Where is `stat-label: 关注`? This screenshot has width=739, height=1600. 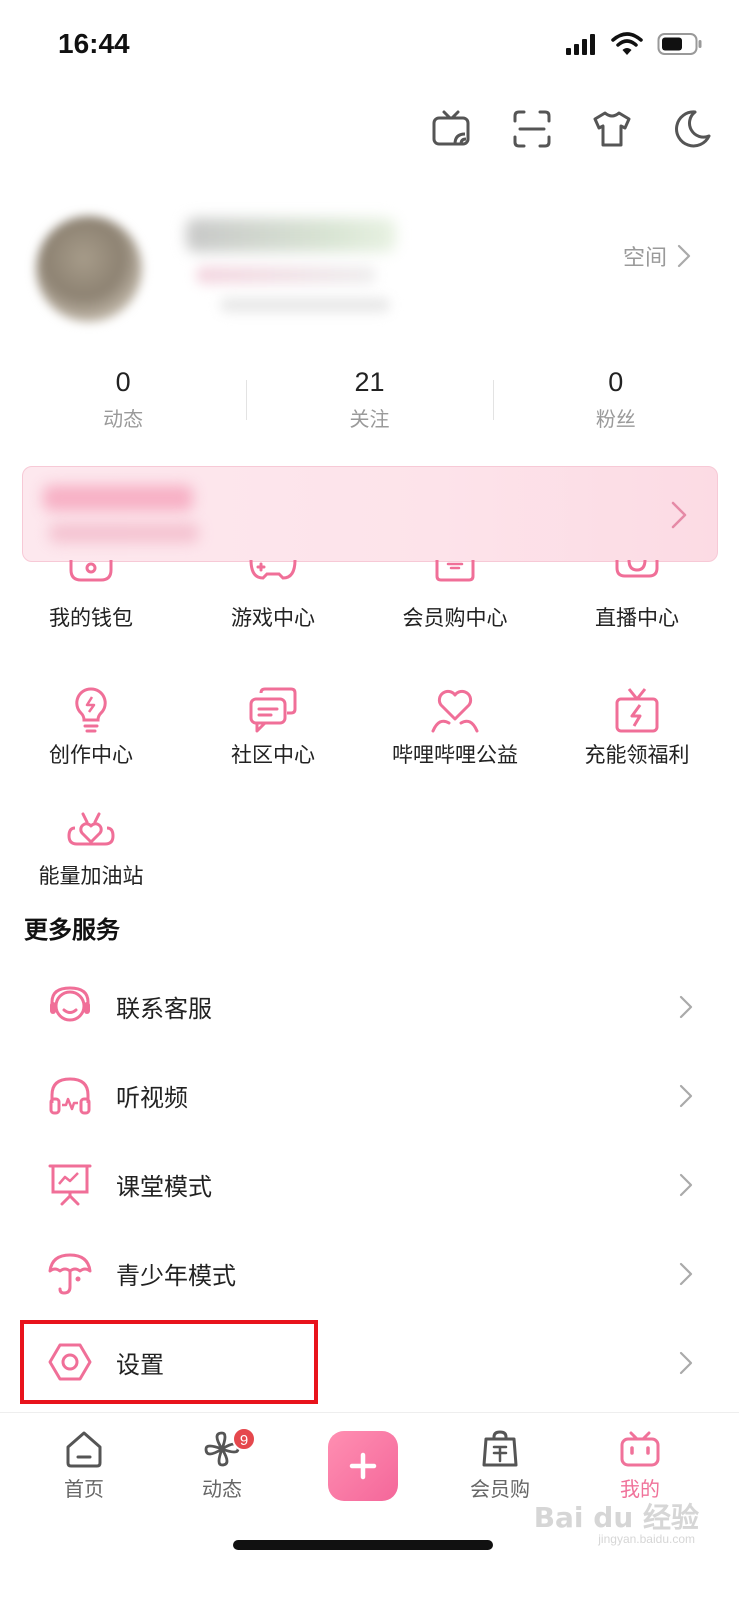 stat-label: 关注 is located at coordinates (369, 419).